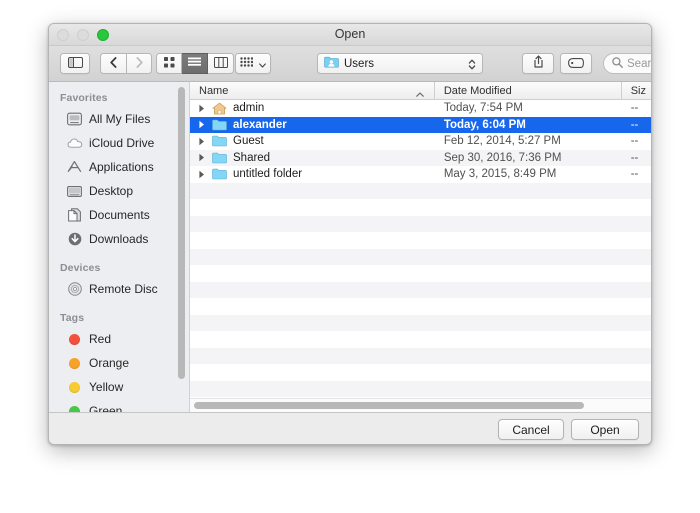 The height and width of the screenshot is (513, 700). I want to click on sidebar-item-label: Downloads, so click(119, 239).